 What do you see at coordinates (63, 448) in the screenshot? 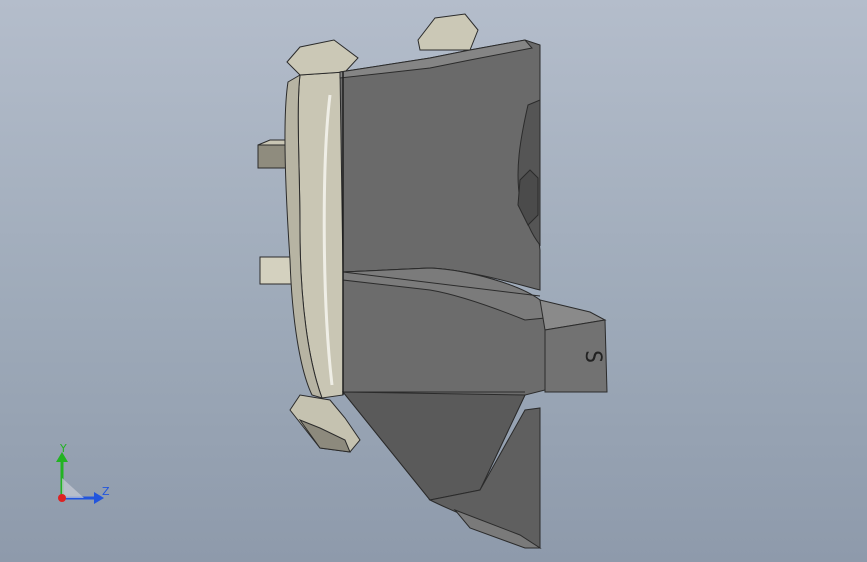
I see `y-axis-label: Y` at bounding box center [63, 448].